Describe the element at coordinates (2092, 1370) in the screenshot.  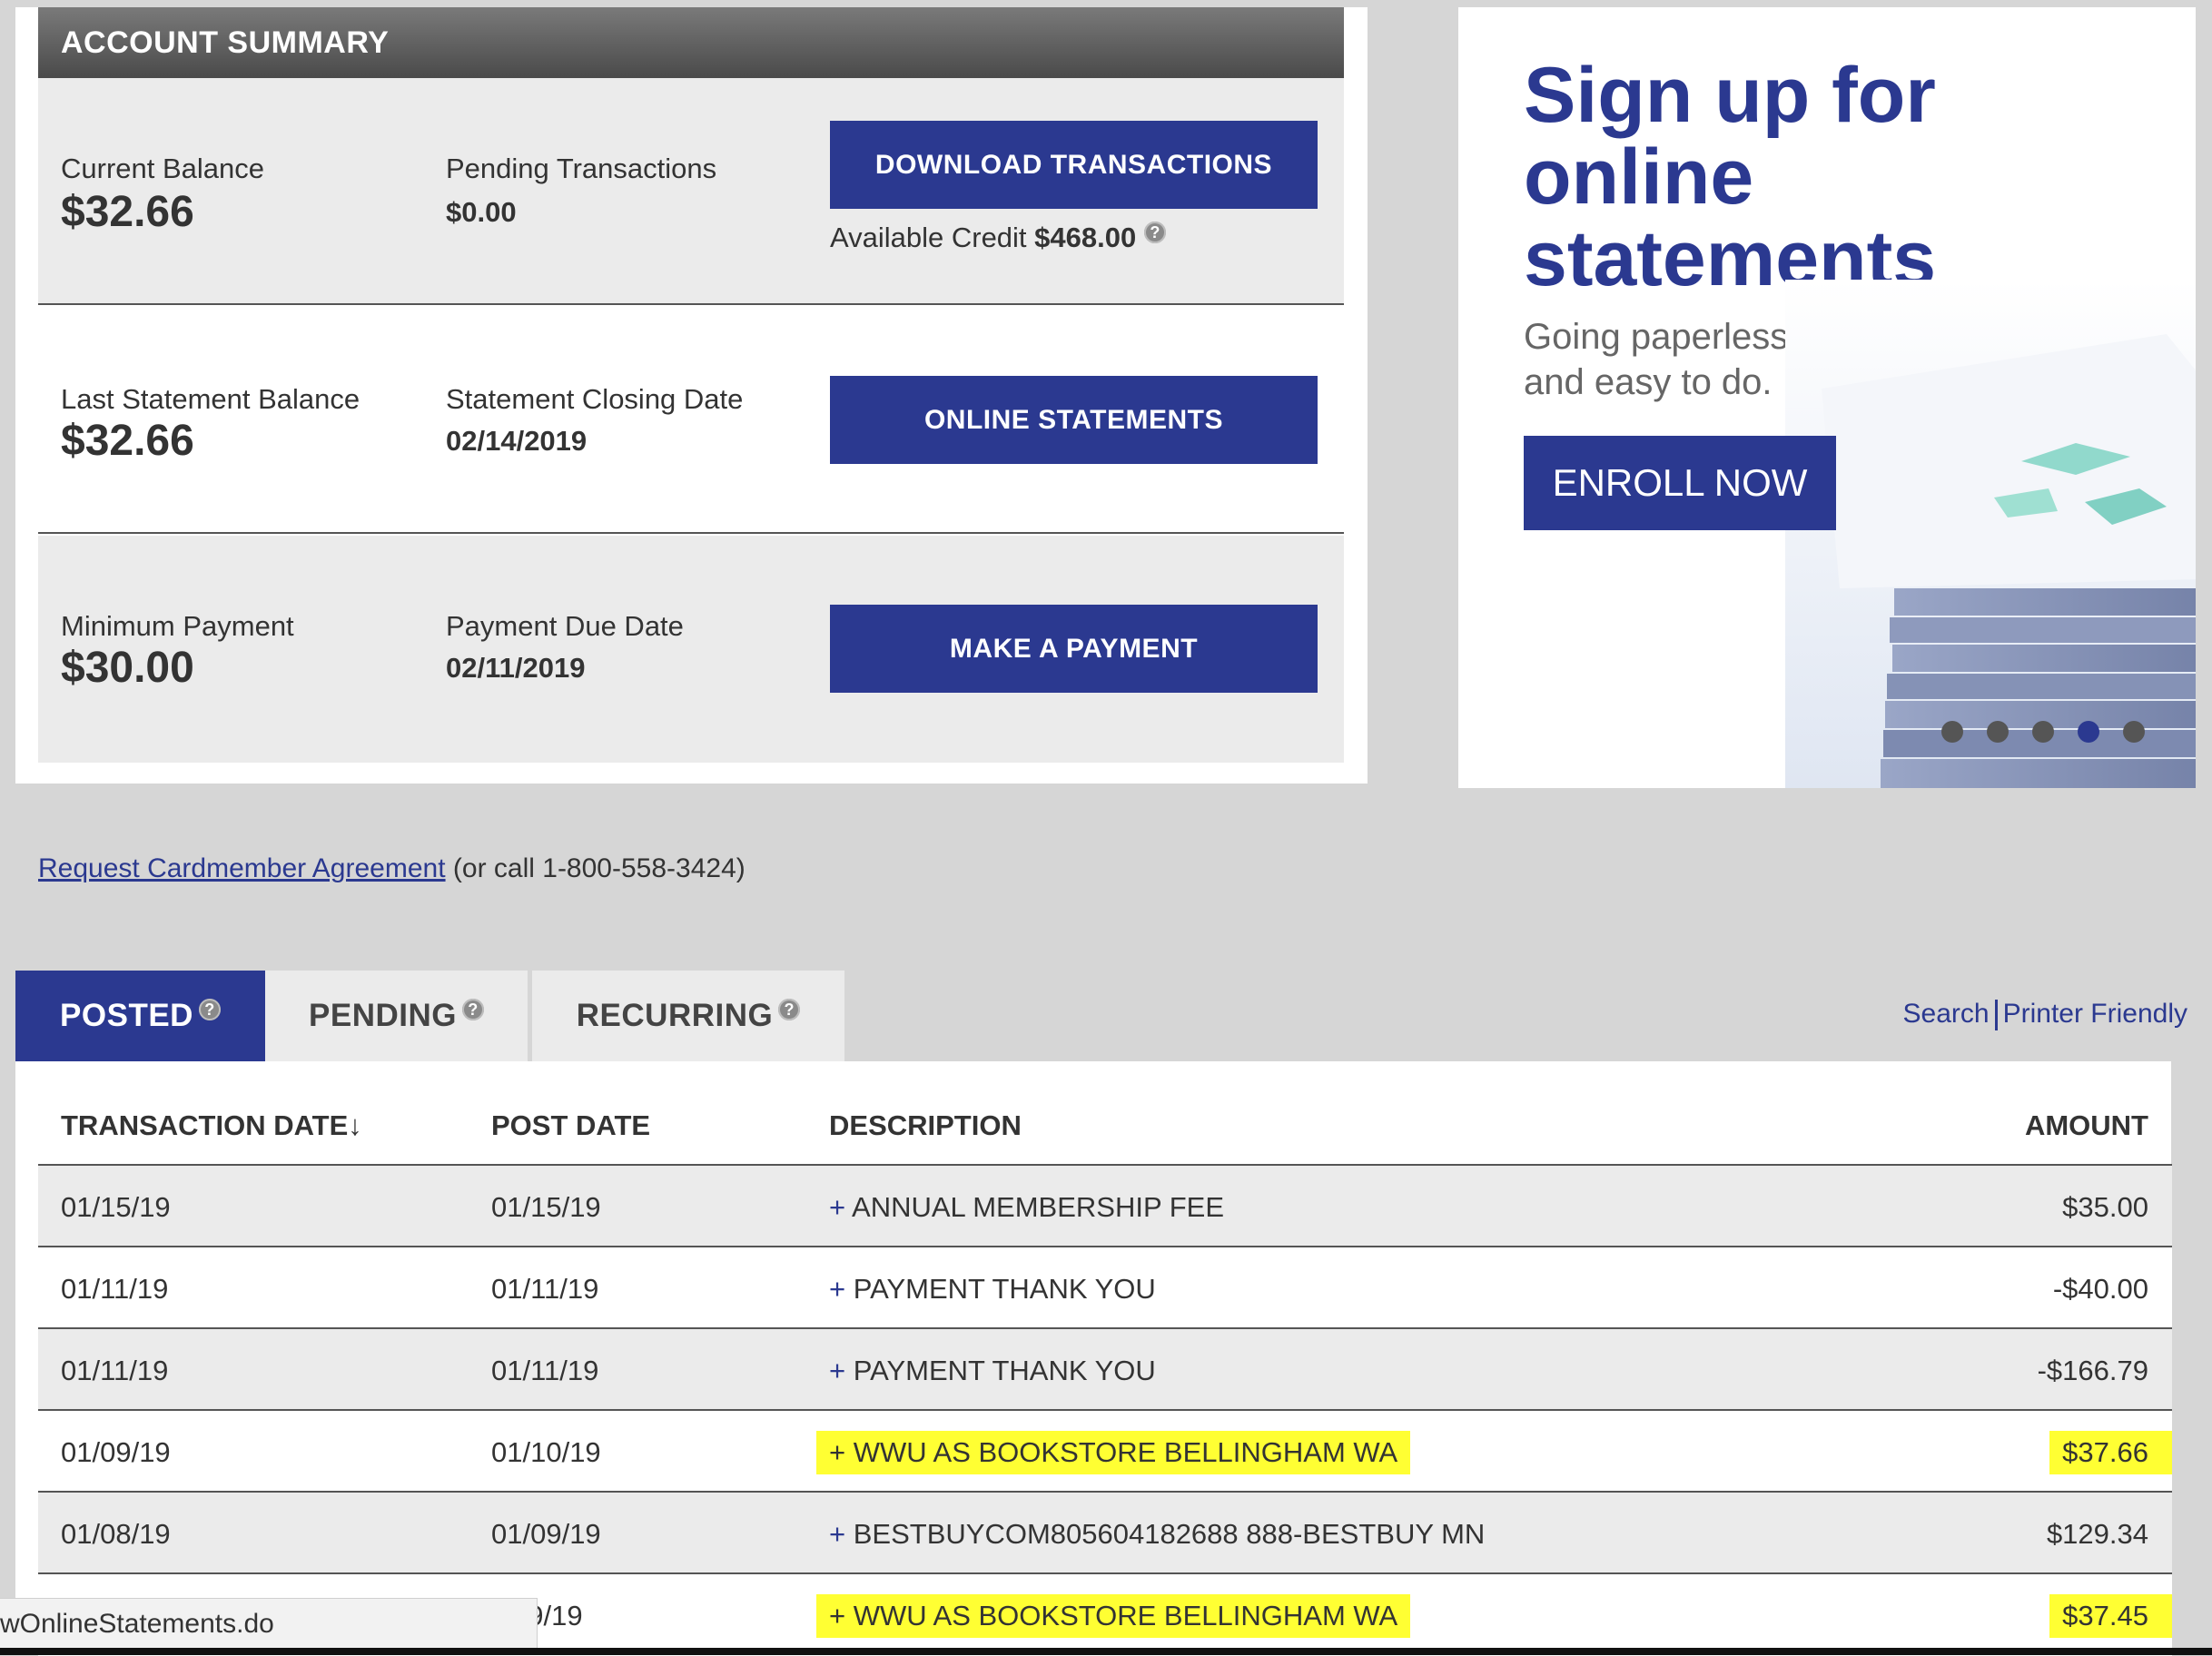
I see `amount-cell: -$166.79` at that location.